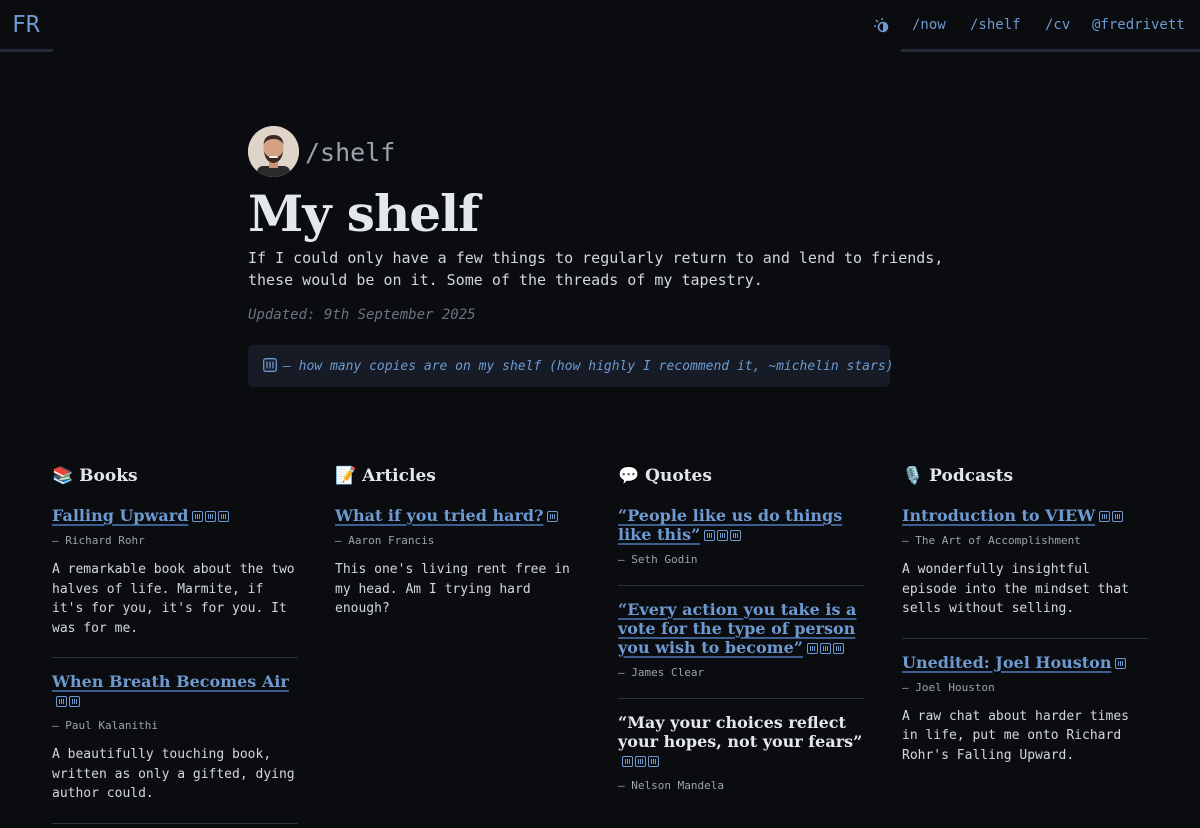  I want to click on podcasts-heading-label: Podcasts, so click(971, 476).